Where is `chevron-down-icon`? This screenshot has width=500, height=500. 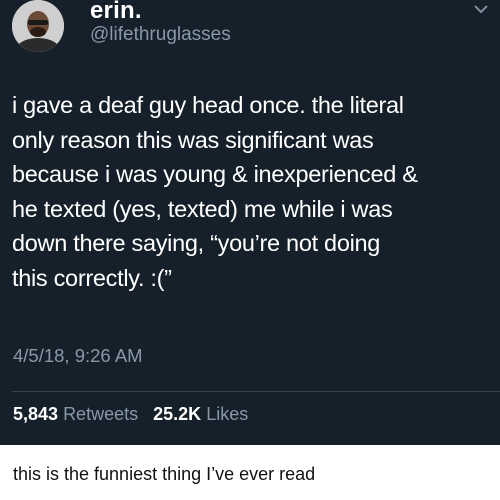 chevron-down-icon is located at coordinates (481, 9).